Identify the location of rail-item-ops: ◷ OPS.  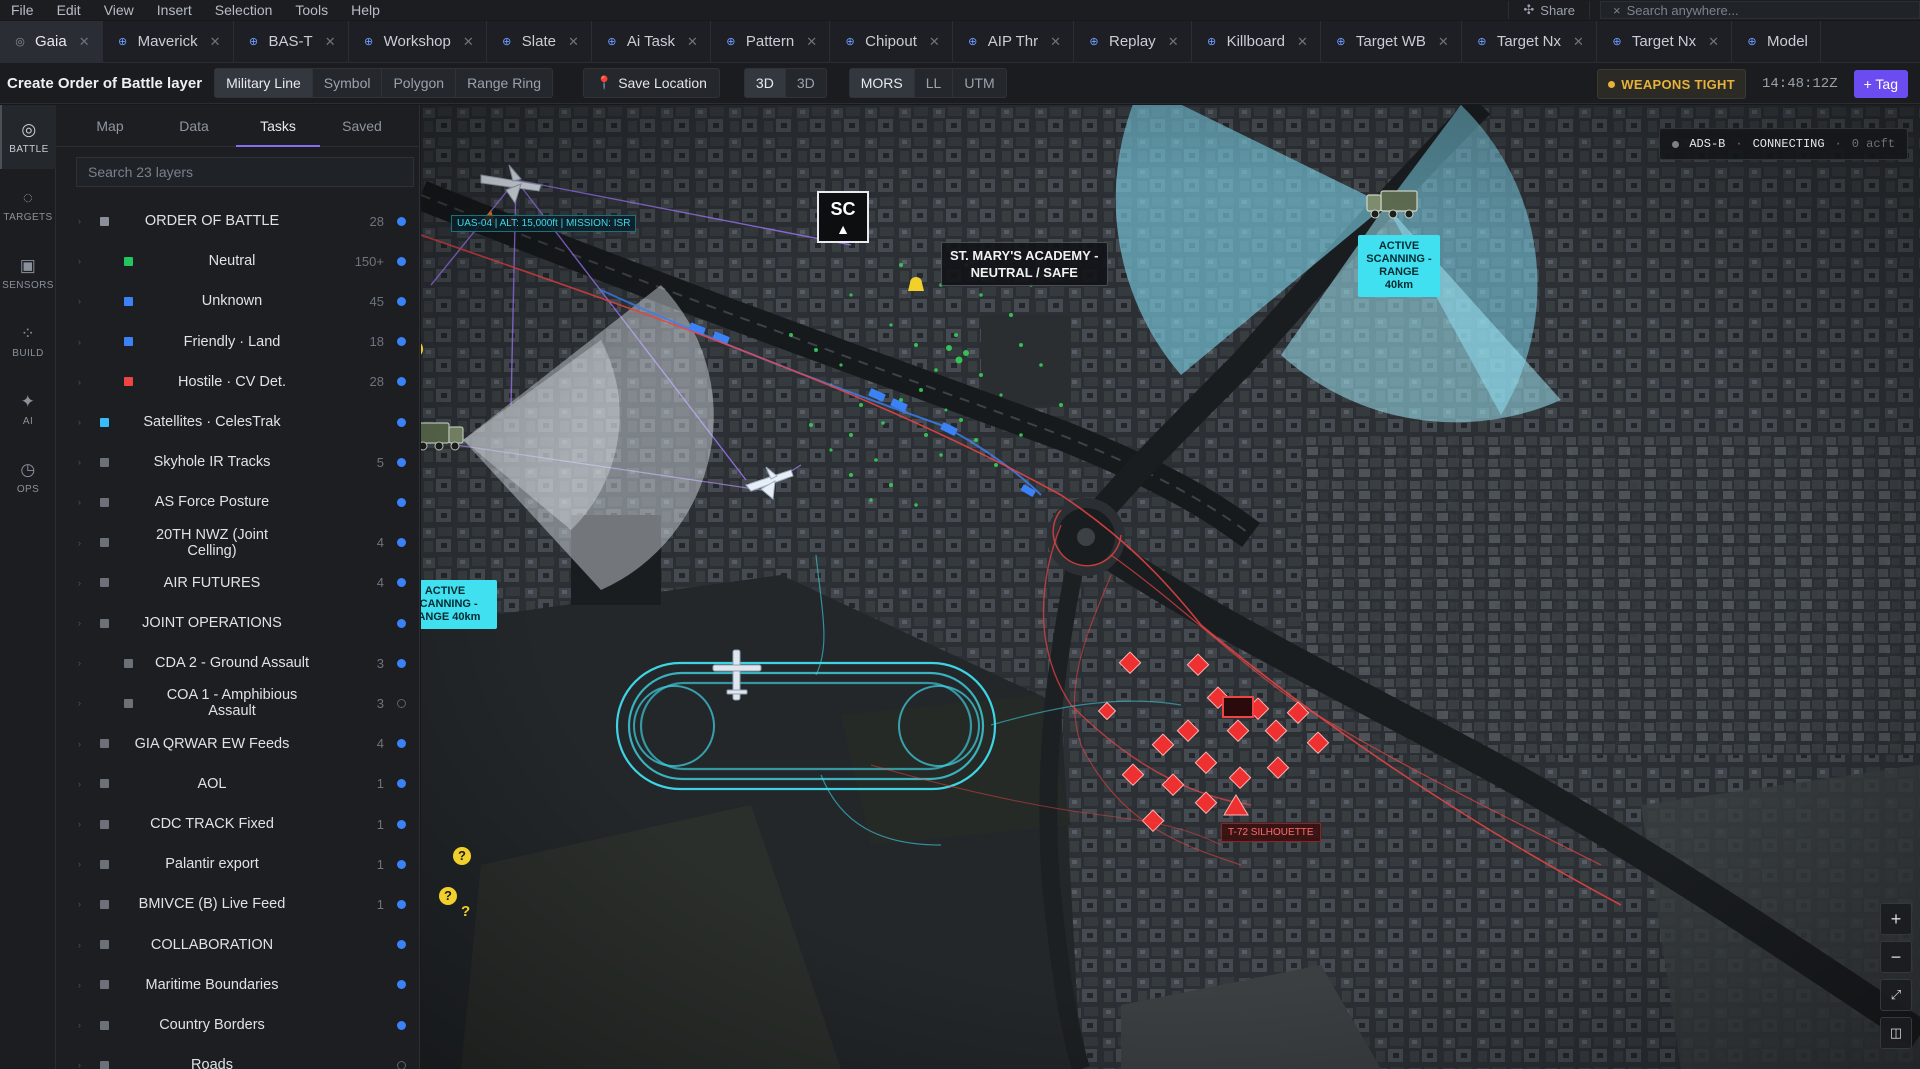
(28, 477).